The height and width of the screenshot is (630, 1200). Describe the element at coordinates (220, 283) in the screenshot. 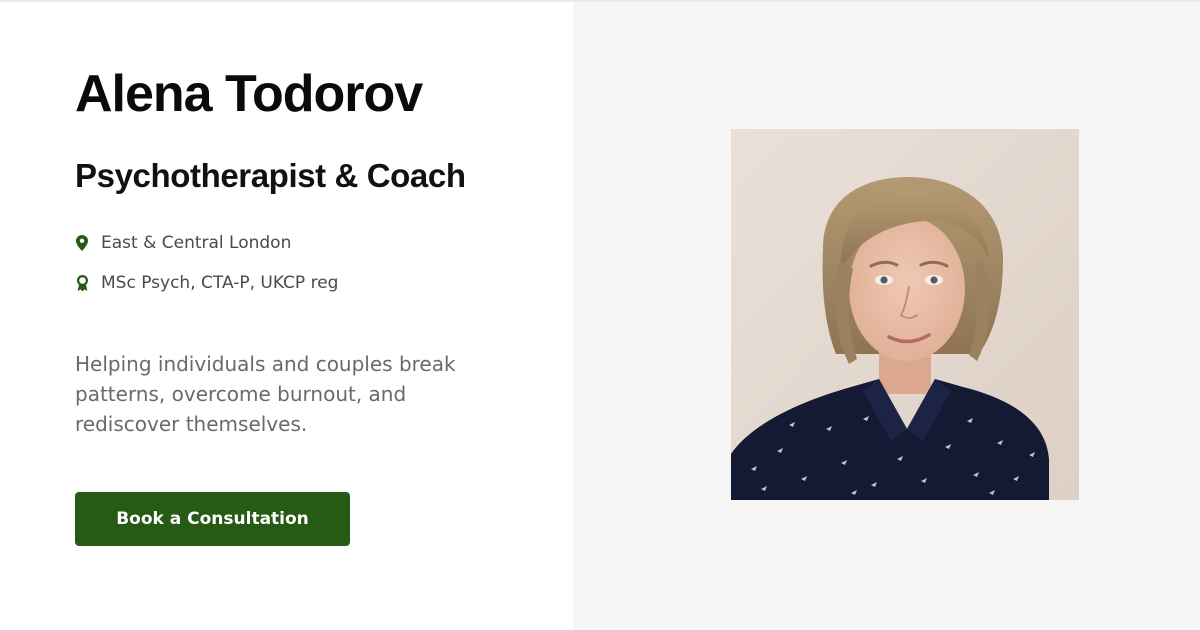

I see `credentials-text: MSc Psych, CTA-P, UKCP reg` at that location.